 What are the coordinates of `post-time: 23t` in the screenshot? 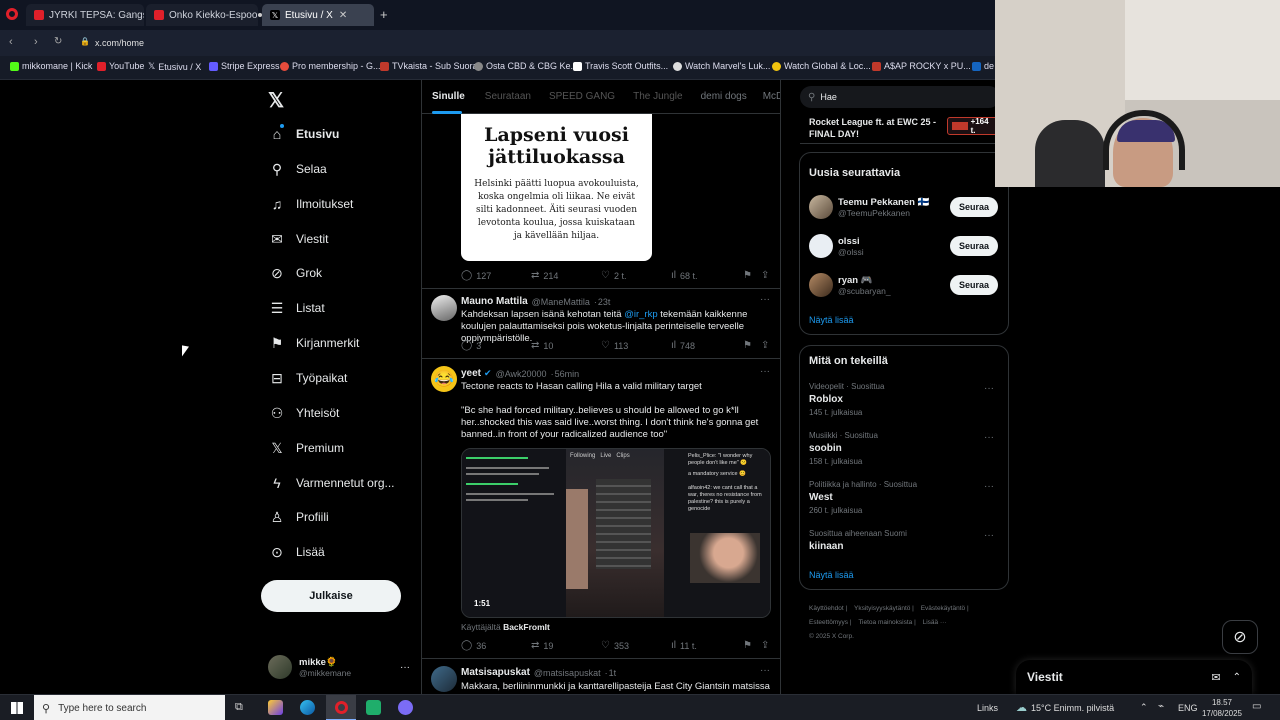 It's located at (604, 302).